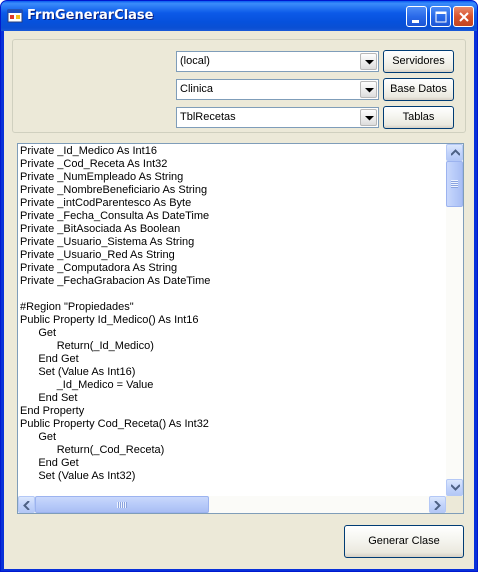  What do you see at coordinates (114, 424) in the screenshot?
I see `code-line: Public Property Cod_Receta() As Int32` at bounding box center [114, 424].